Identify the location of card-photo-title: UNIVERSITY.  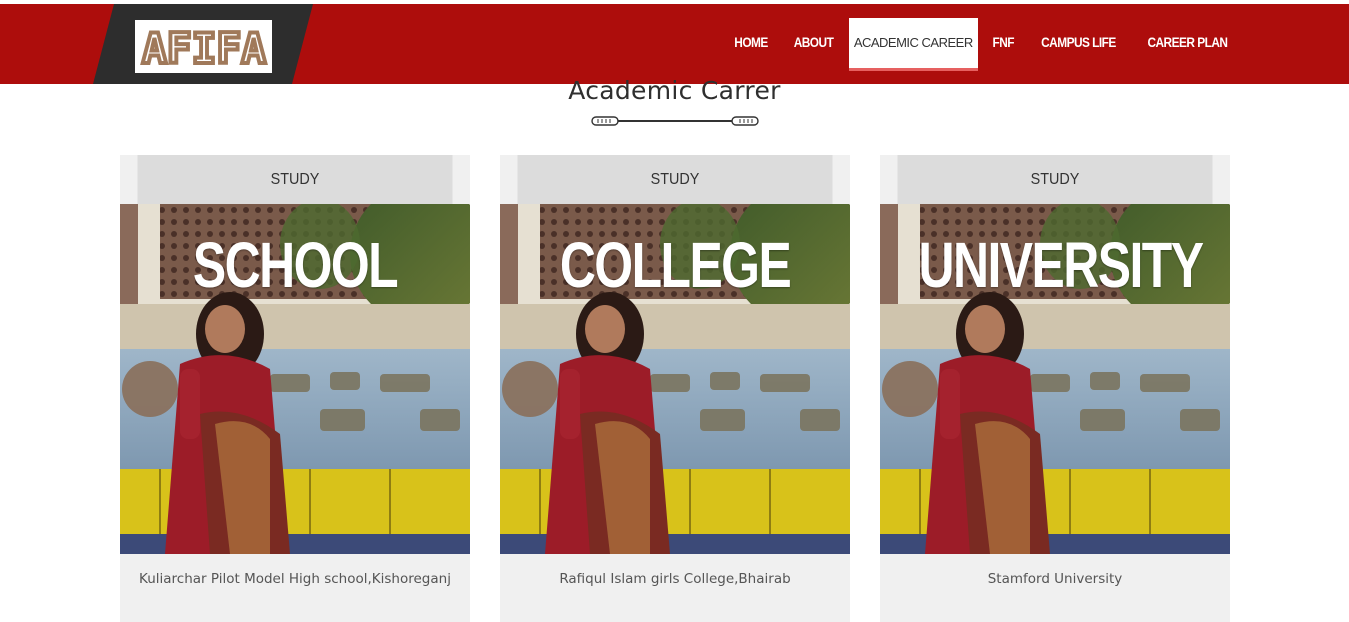
(1061, 265).